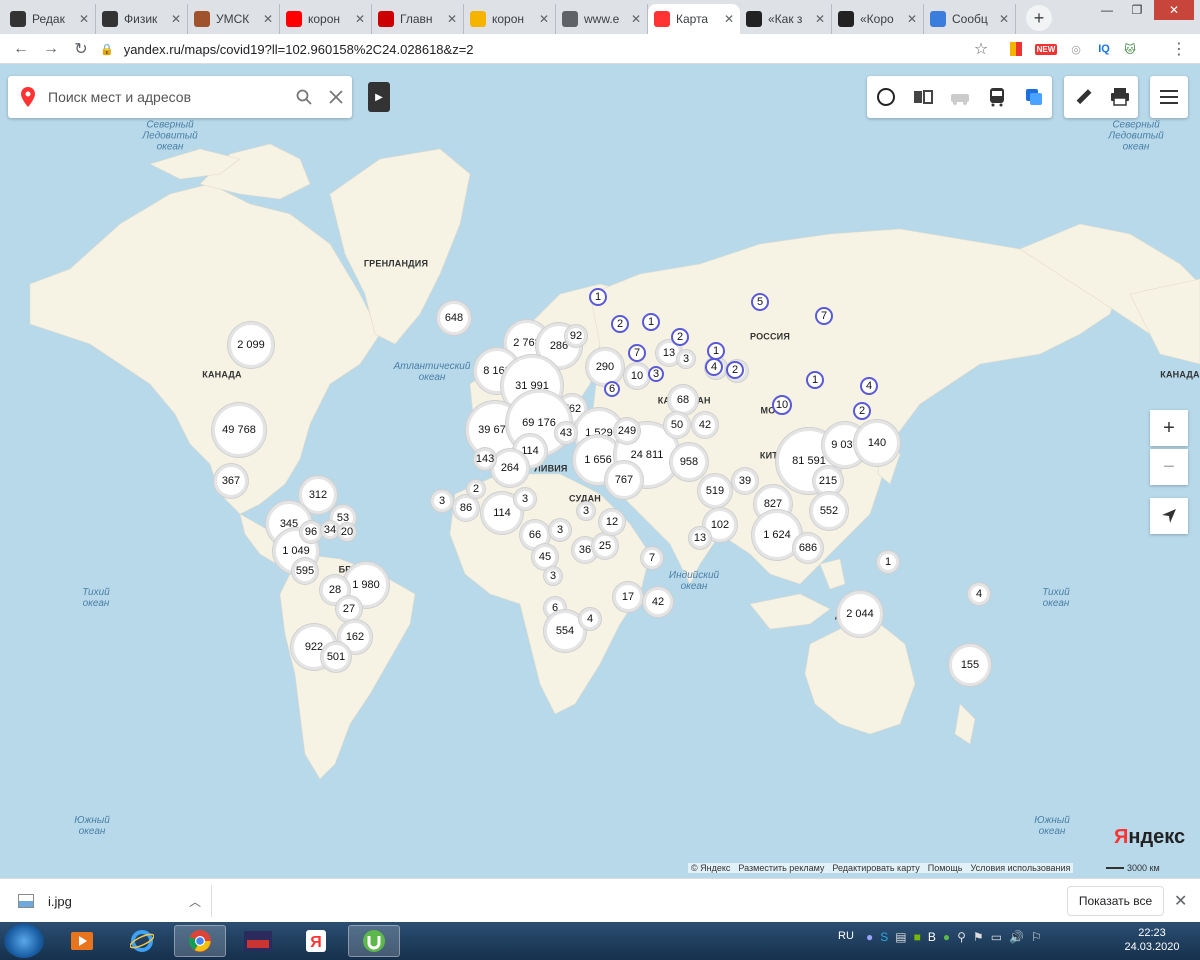 Image resolution: width=1200 pixels, height=960 pixels. I want to click on covid-cluster: 27, so click(349, 609).